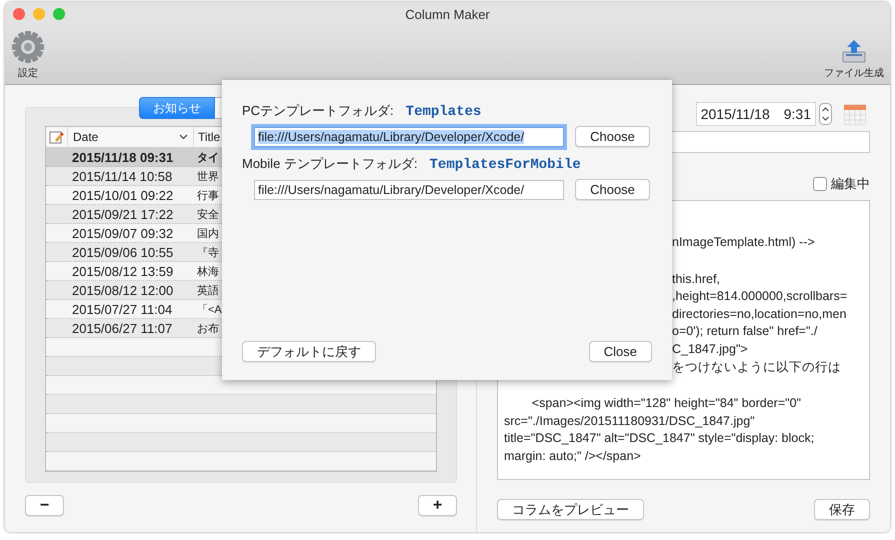 This screenshot has height=540, width=895. I want to click on table-cell-text: 2015/08/12 12:00, so click(122, 290).